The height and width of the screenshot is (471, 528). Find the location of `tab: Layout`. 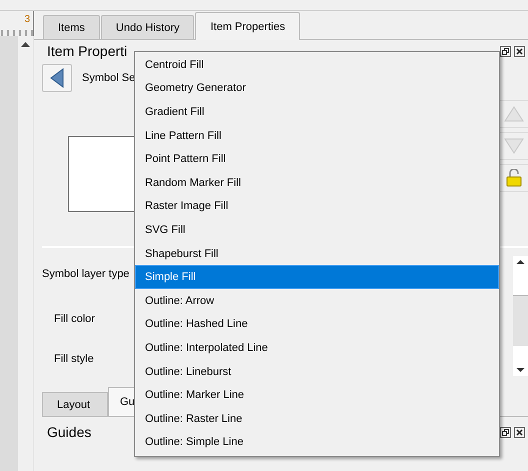

tab: Layout is located at coordinates (75, 404).